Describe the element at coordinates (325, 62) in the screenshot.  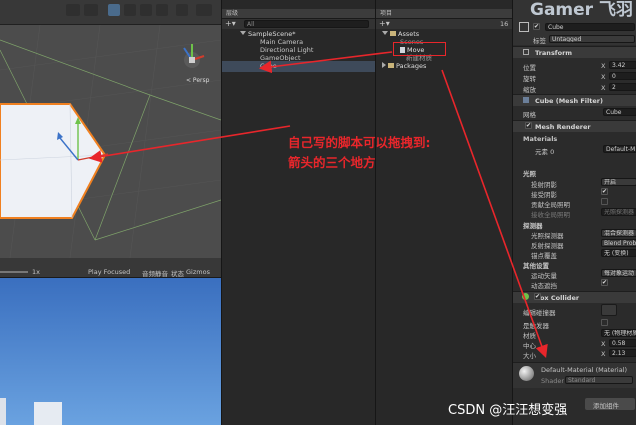
I see `arrow-to-hierarchy` at that location.